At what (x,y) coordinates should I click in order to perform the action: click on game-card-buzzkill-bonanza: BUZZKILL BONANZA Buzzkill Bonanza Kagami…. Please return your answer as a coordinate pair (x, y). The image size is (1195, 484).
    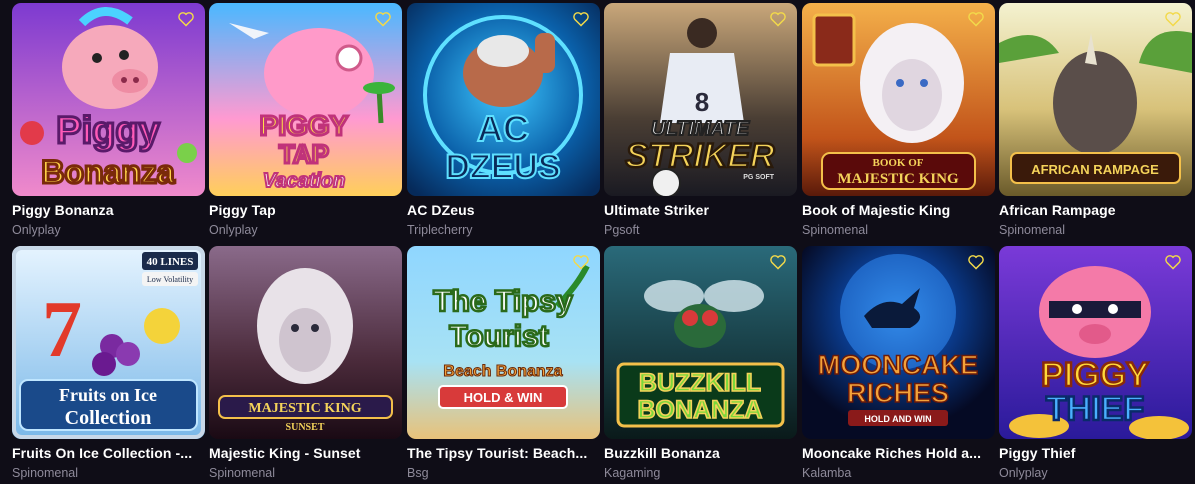
    Looking at the image, I should click on (700, 365).